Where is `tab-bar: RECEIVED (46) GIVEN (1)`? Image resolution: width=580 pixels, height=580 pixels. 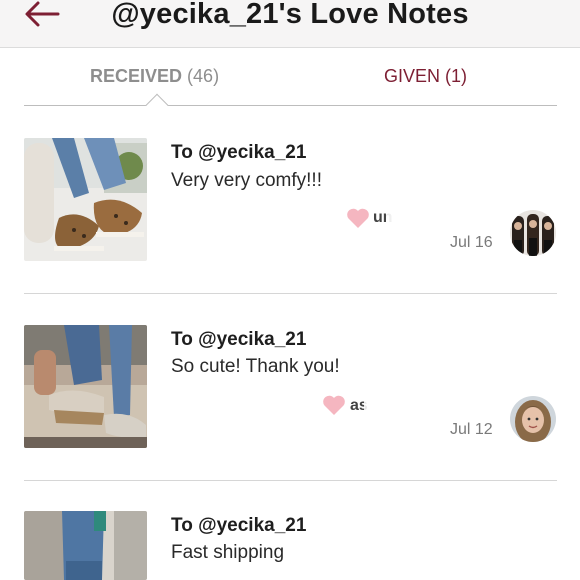 tab-bar: RECEIVED (46) GIVEN (1) is located at coordinates (290, 82).